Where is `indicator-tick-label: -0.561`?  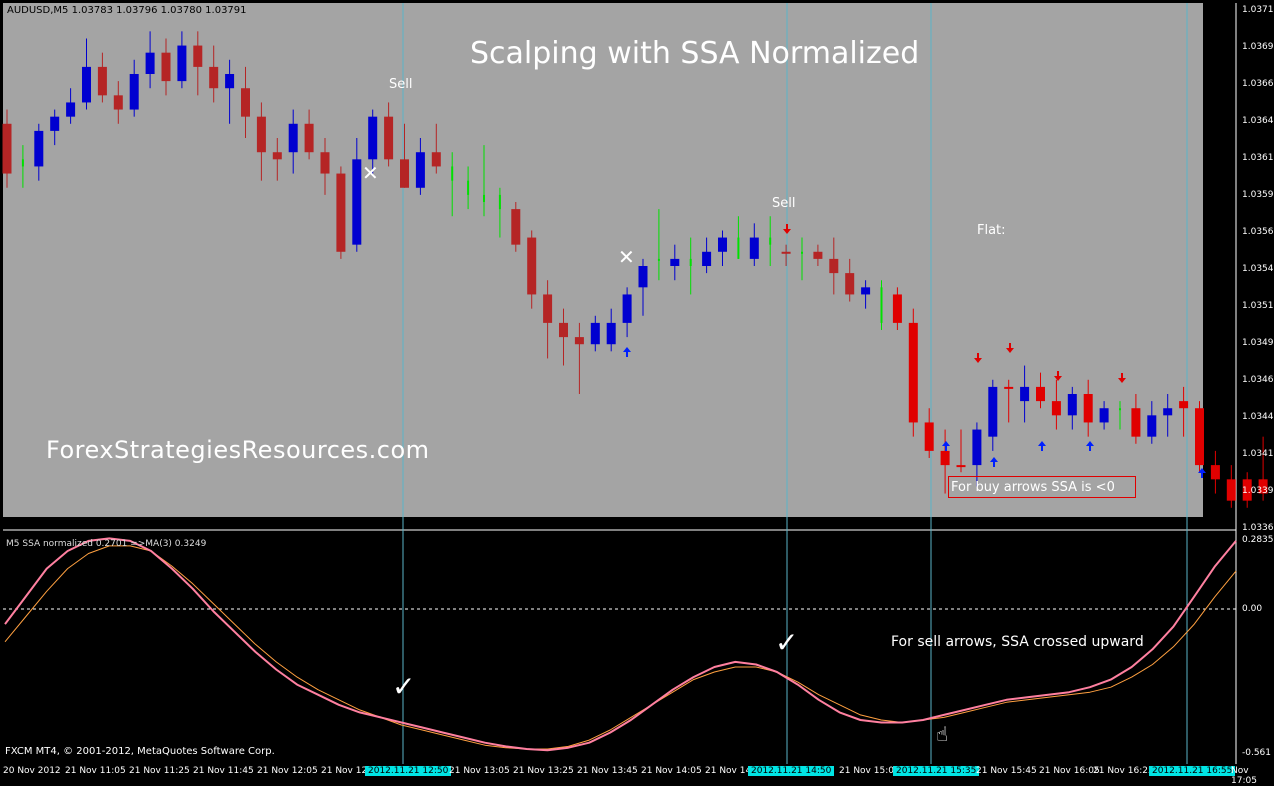
indicator-tick-label: -0.561 is located at coordinates (1256, 753).